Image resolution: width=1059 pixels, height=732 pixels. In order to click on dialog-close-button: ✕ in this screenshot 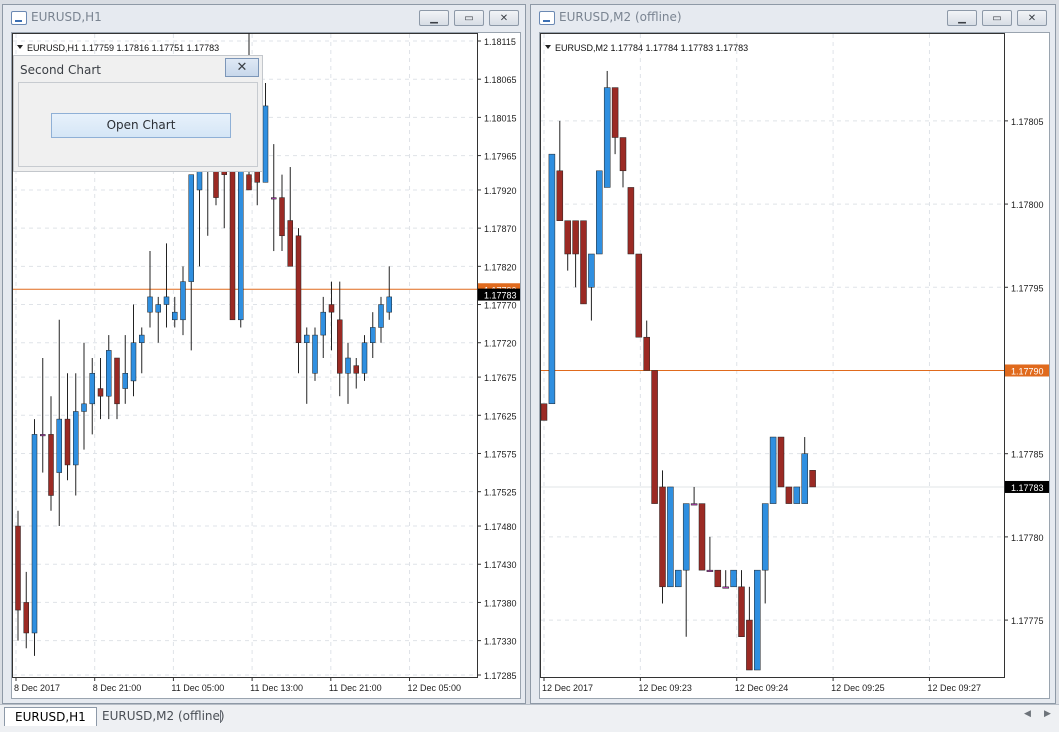, I will do `click(242, 67)`.